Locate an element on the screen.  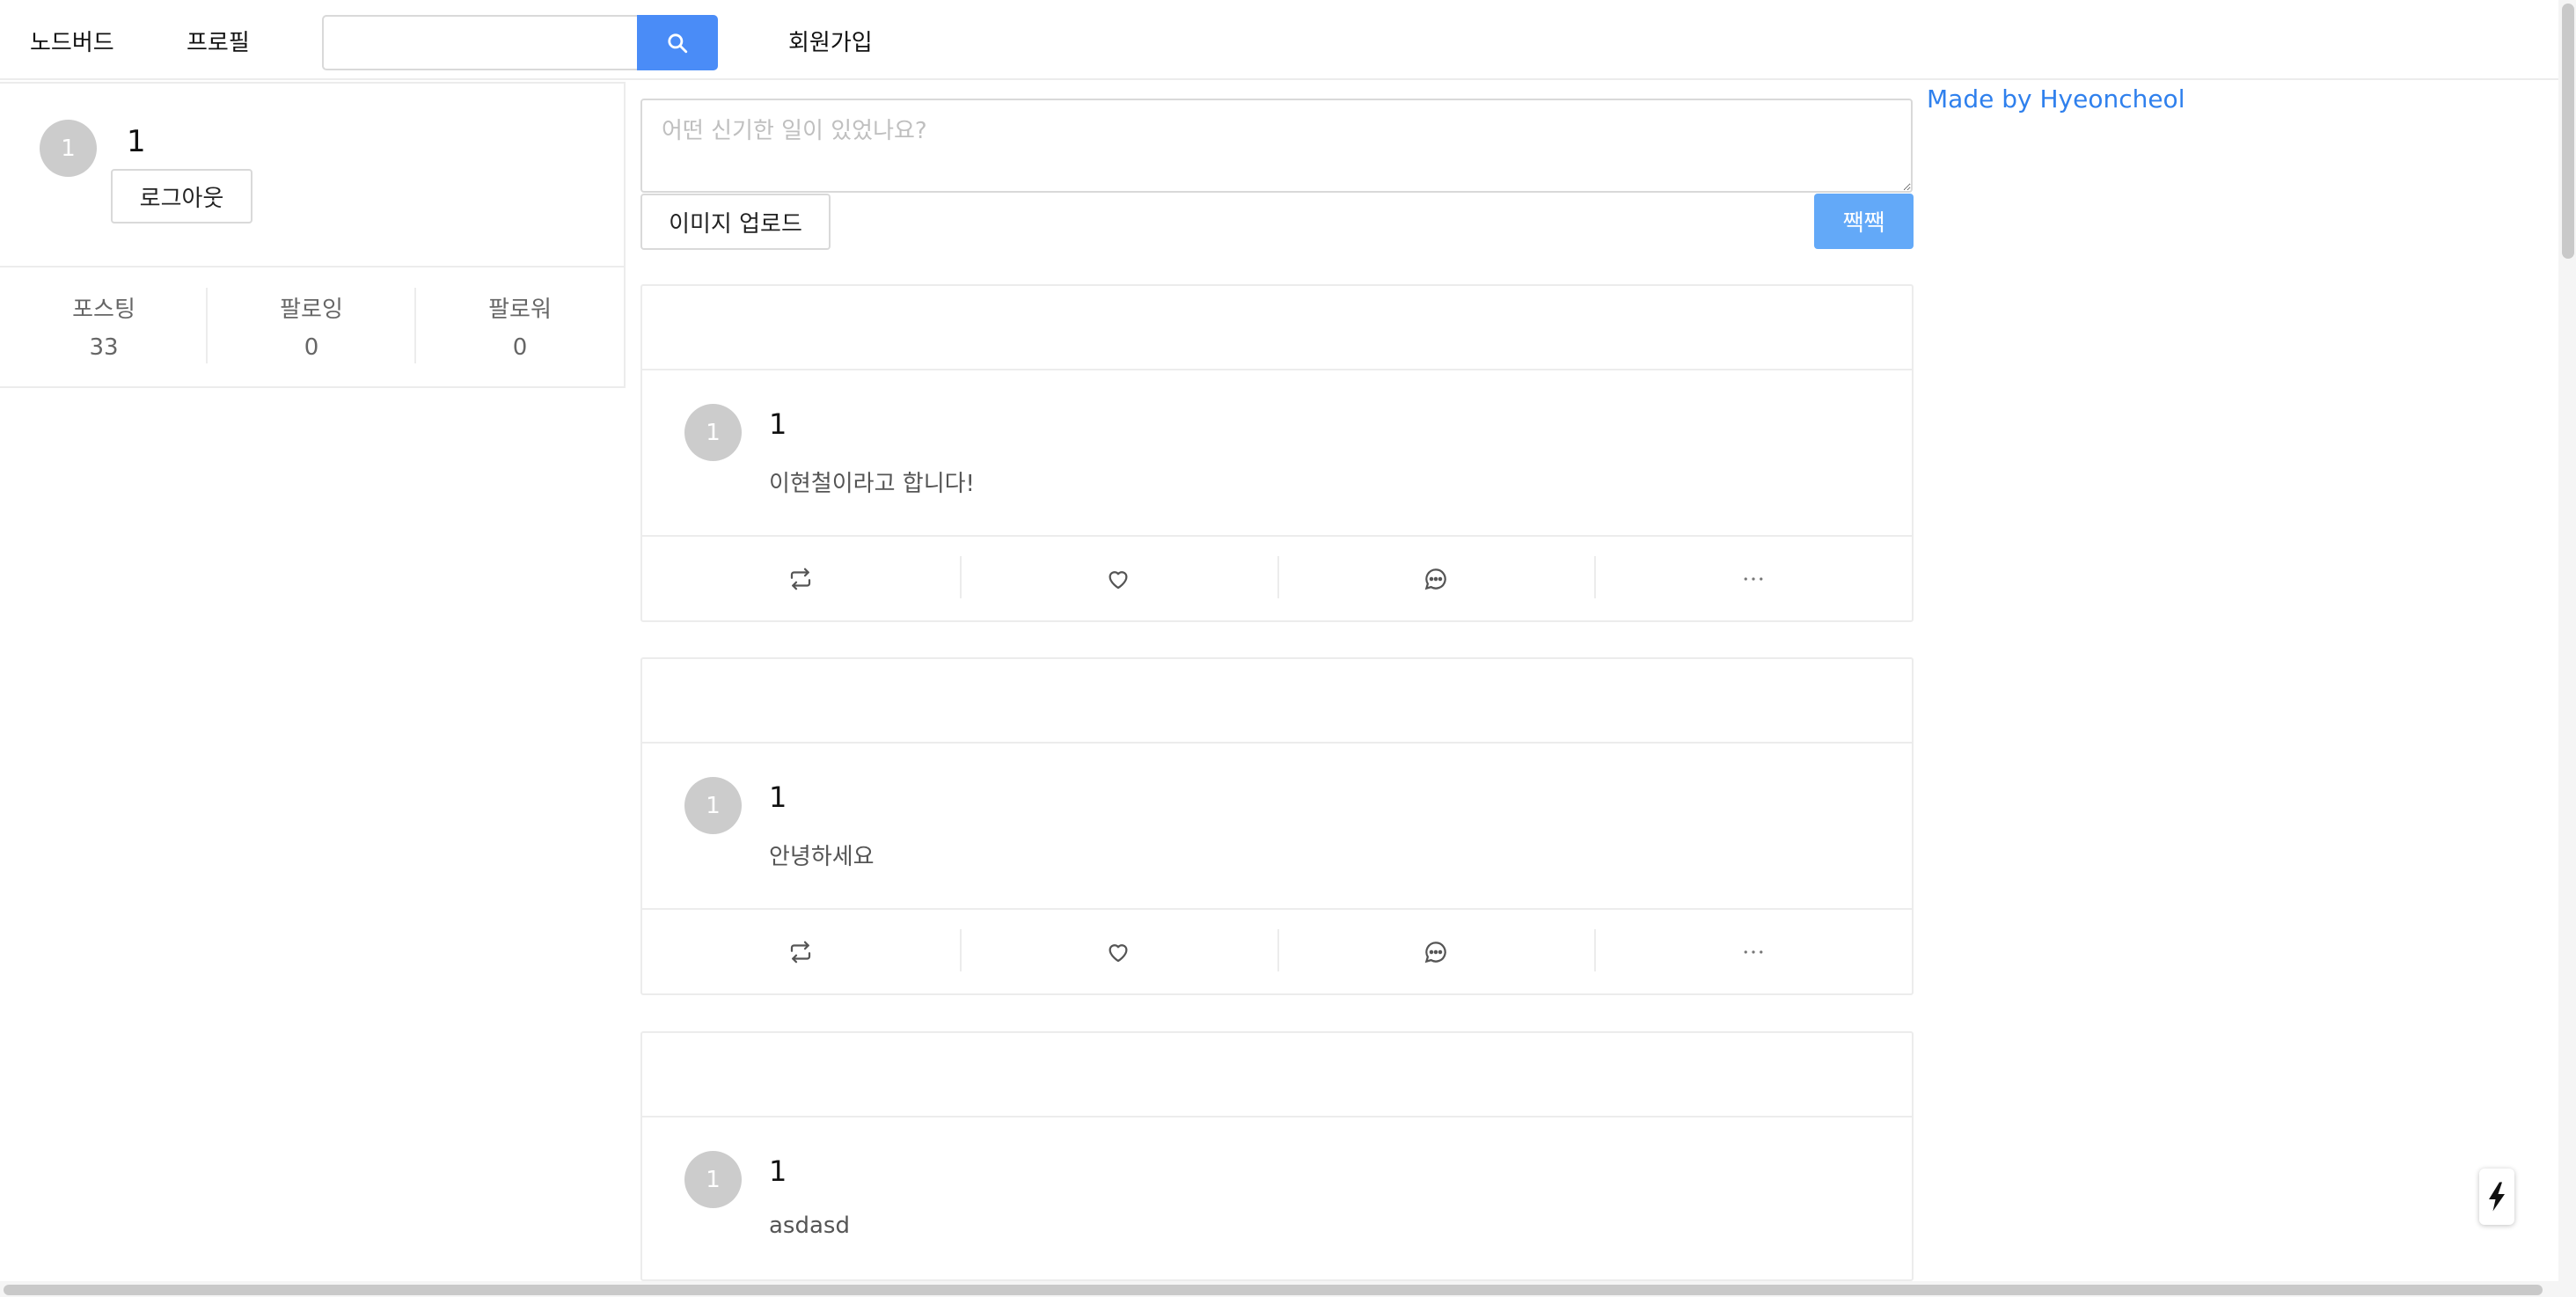
post-composer-textarea is located at coordinates (1276, 146).